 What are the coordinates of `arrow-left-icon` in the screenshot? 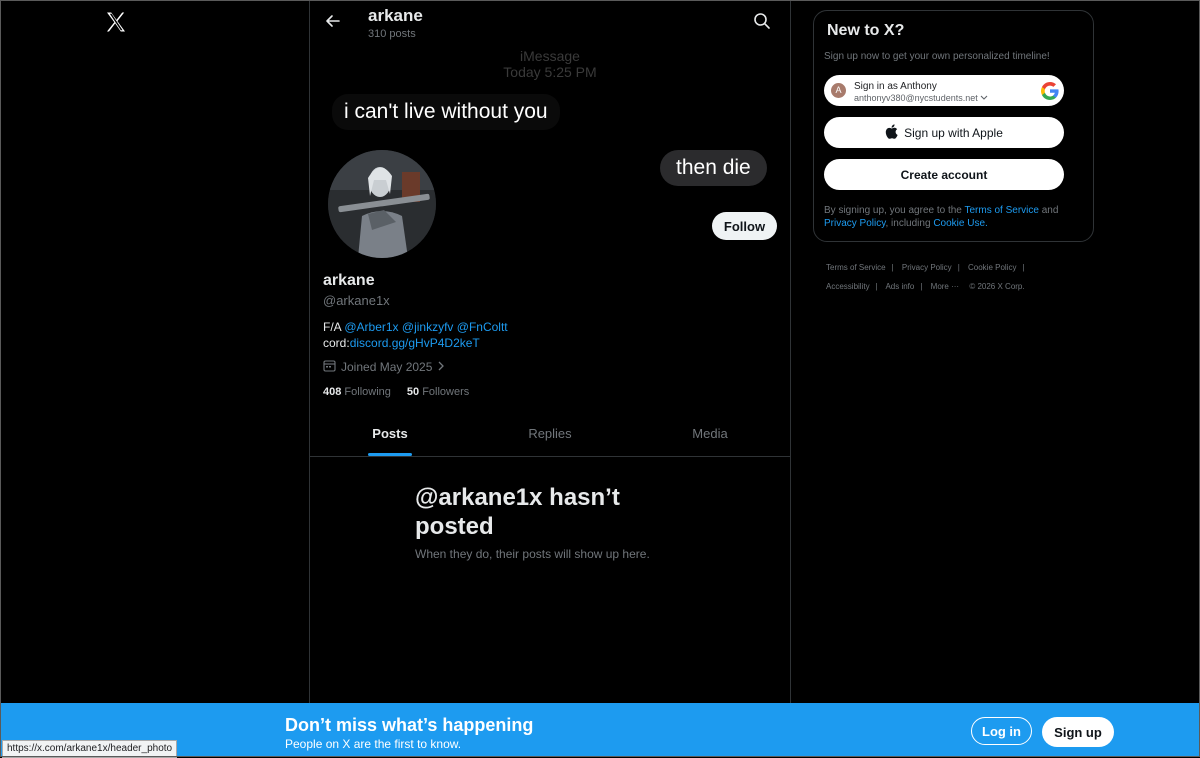 It's located at (333, 21).